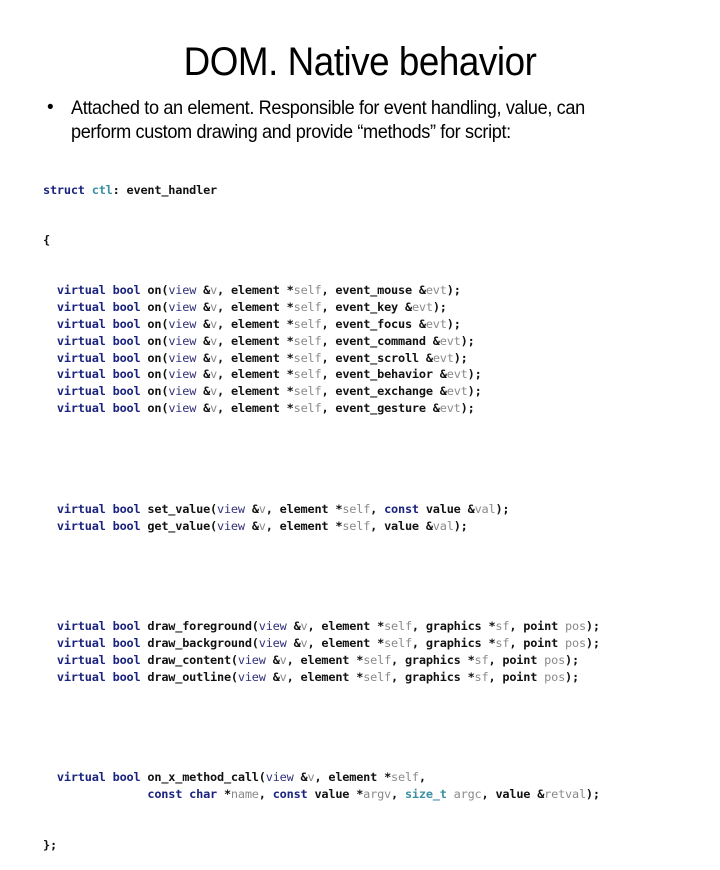 This screenshot has height=870, width=720. What do you see at coordinates (360, 62) in the screenshot?
I see `slide-title: DOM. Native behavior` at bounding box center [360, 62].